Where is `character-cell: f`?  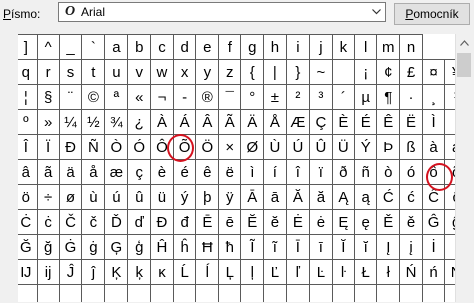 character-cell: f is located at coordinates (230, 47).